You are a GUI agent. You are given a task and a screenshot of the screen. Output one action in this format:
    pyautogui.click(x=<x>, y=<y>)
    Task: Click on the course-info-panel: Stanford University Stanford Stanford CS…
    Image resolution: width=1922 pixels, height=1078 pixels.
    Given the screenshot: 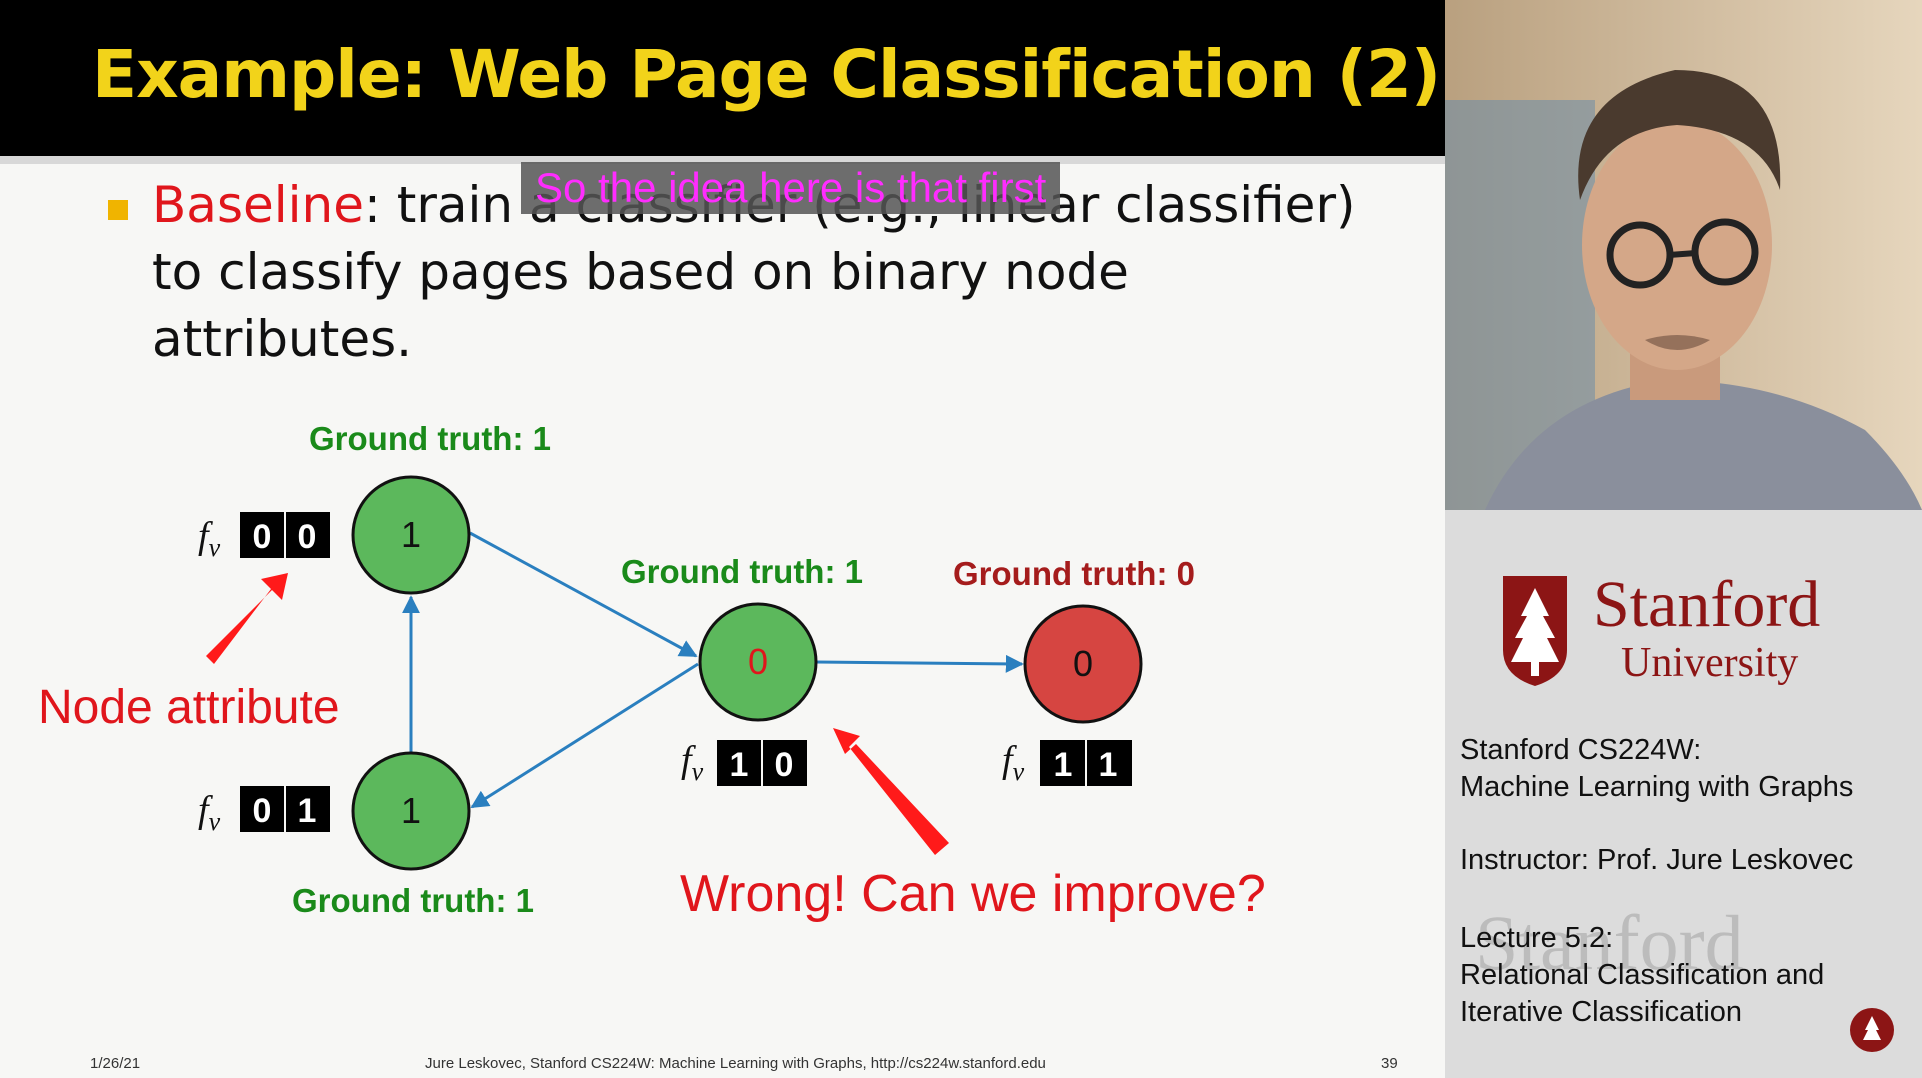 What is the action you would take?
    pyautogui.click(x=1683, y=794)
    